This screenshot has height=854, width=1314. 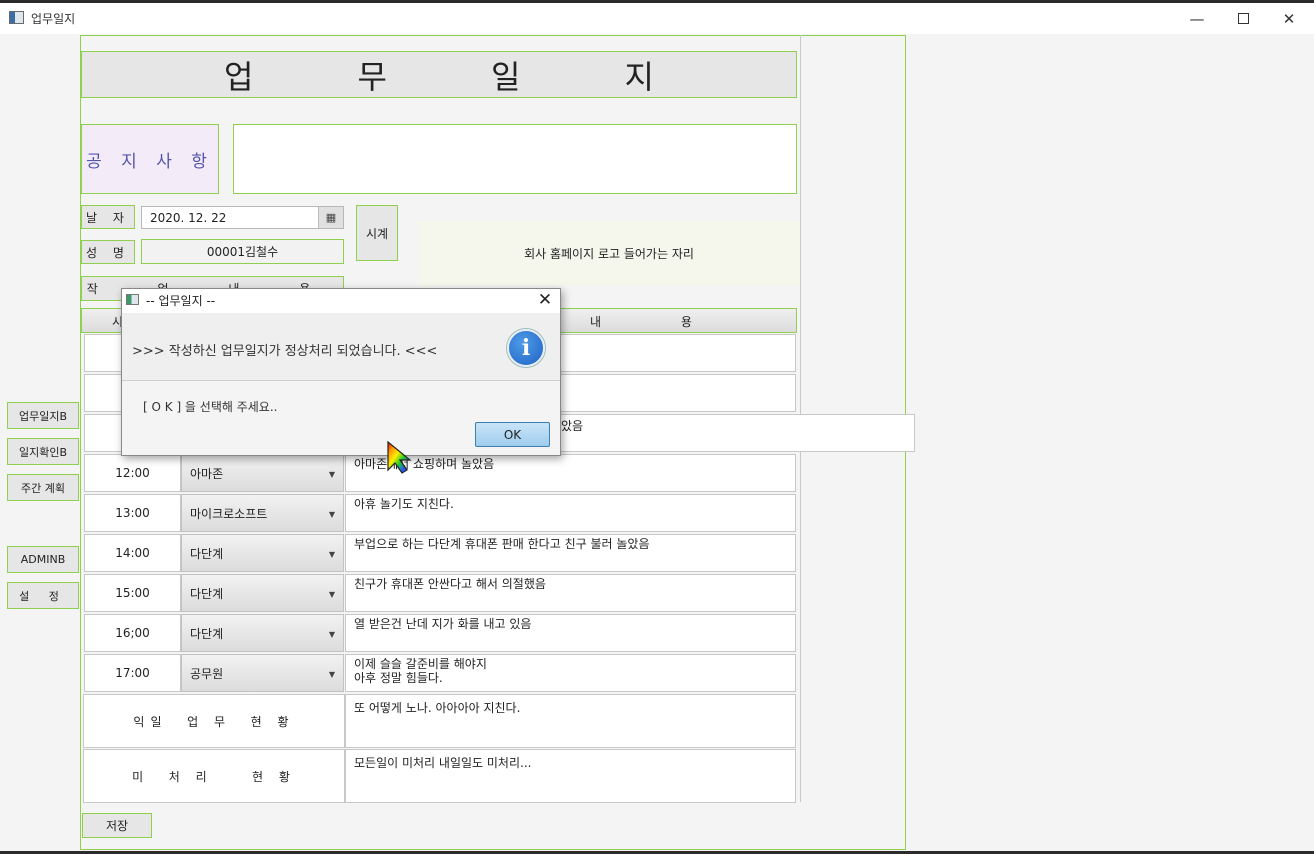 I want to click on date-picker-field: 2020. 12. 22, so click(x=242, y=217).